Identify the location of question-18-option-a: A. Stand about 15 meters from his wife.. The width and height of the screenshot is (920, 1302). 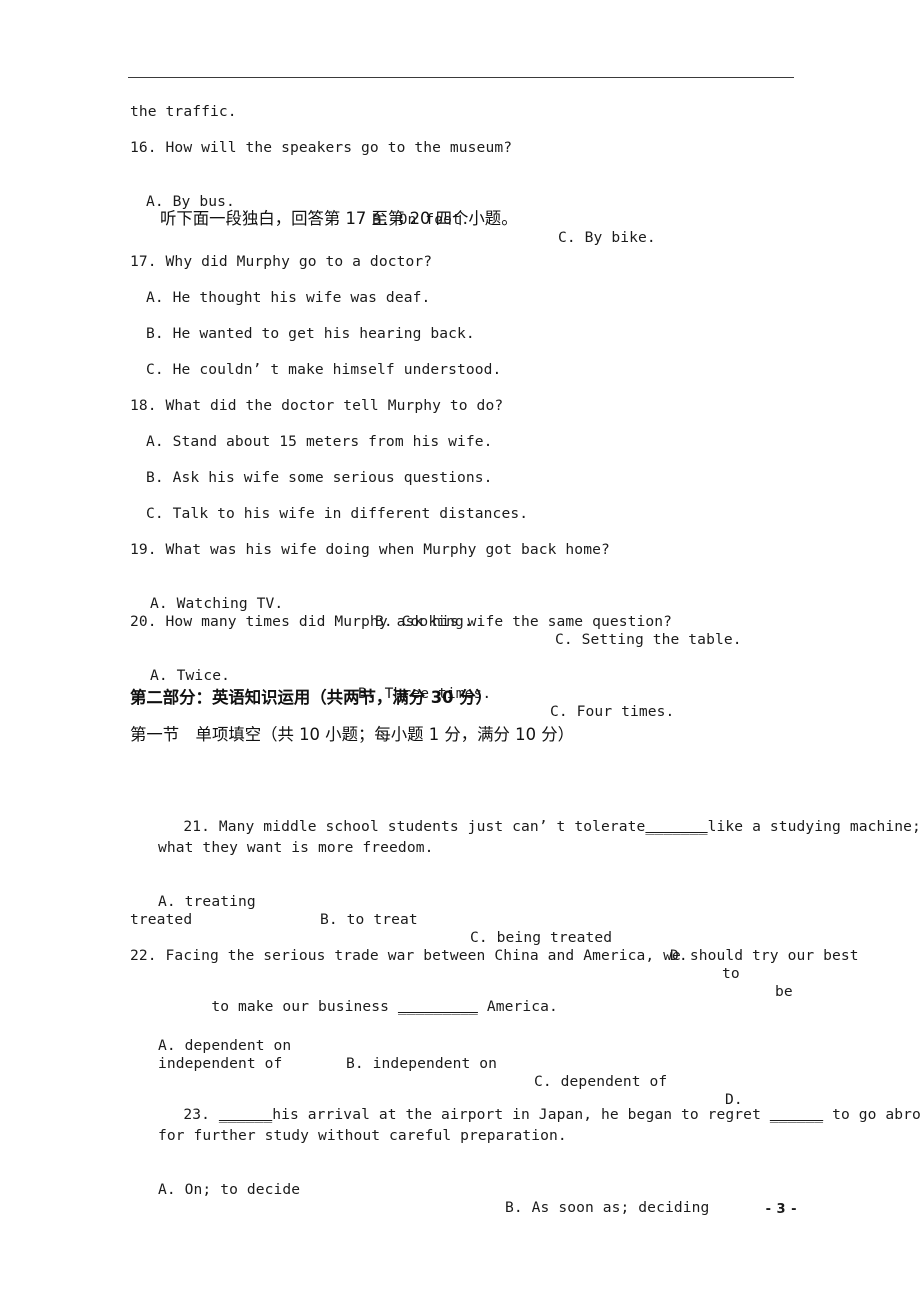
(319, 442).